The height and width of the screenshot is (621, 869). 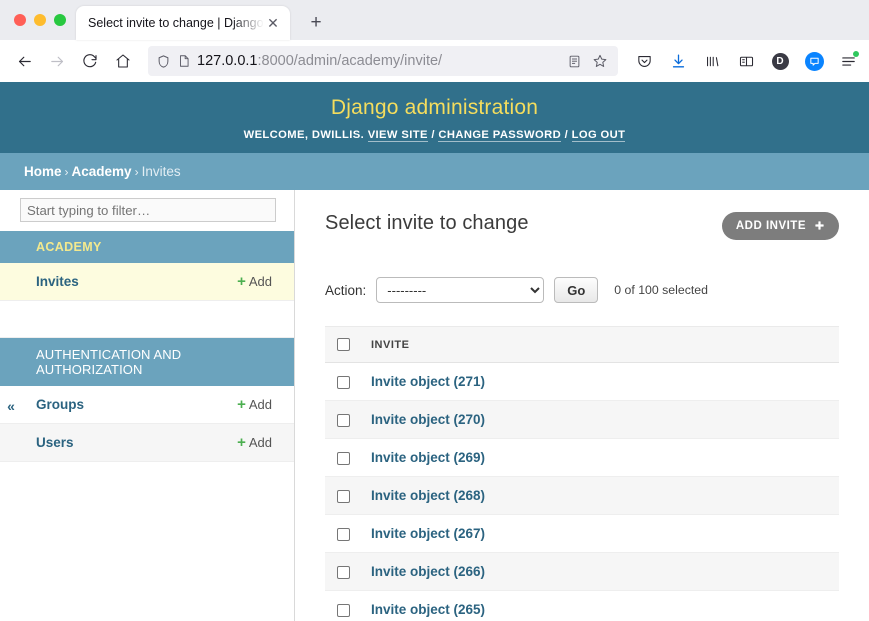 What do you see at coordinates (582, 605) in the screenshot?
I see `table-row: Invite object (265)` at bounding box center [582, 605].